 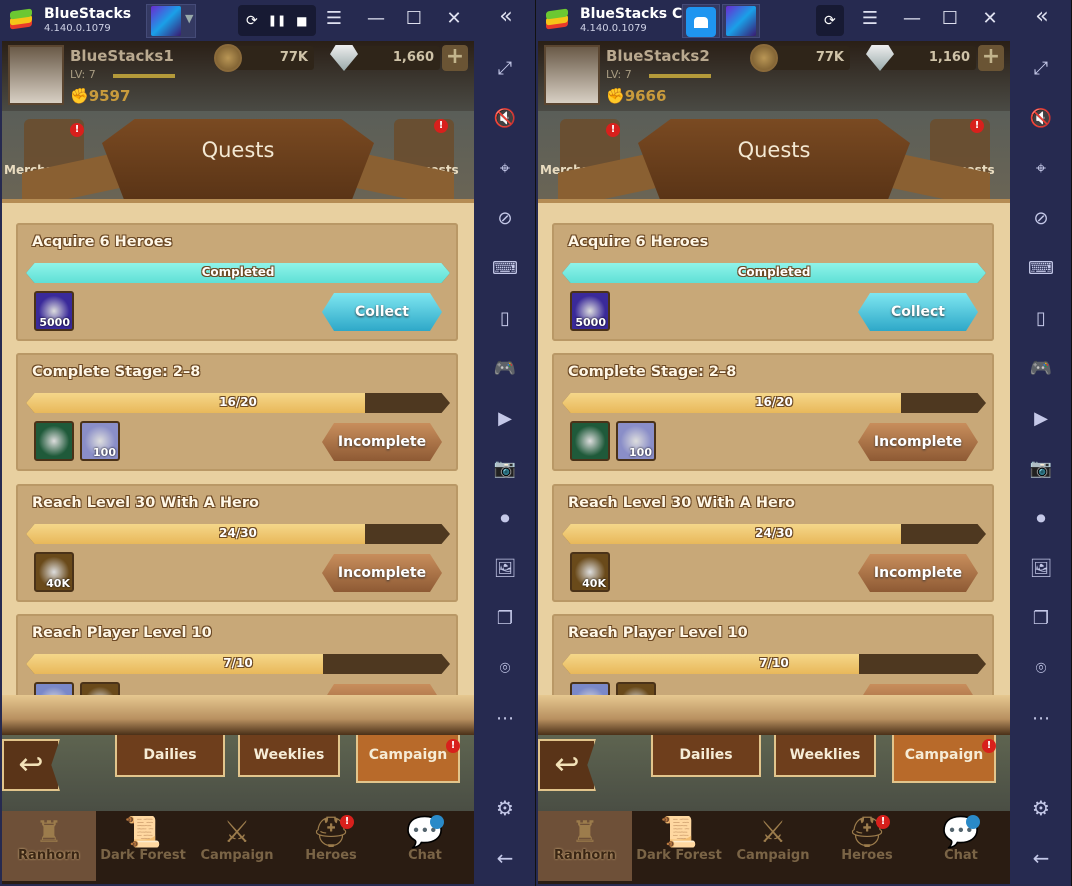 I want to click on home-tab, so click(x=701, y=21).